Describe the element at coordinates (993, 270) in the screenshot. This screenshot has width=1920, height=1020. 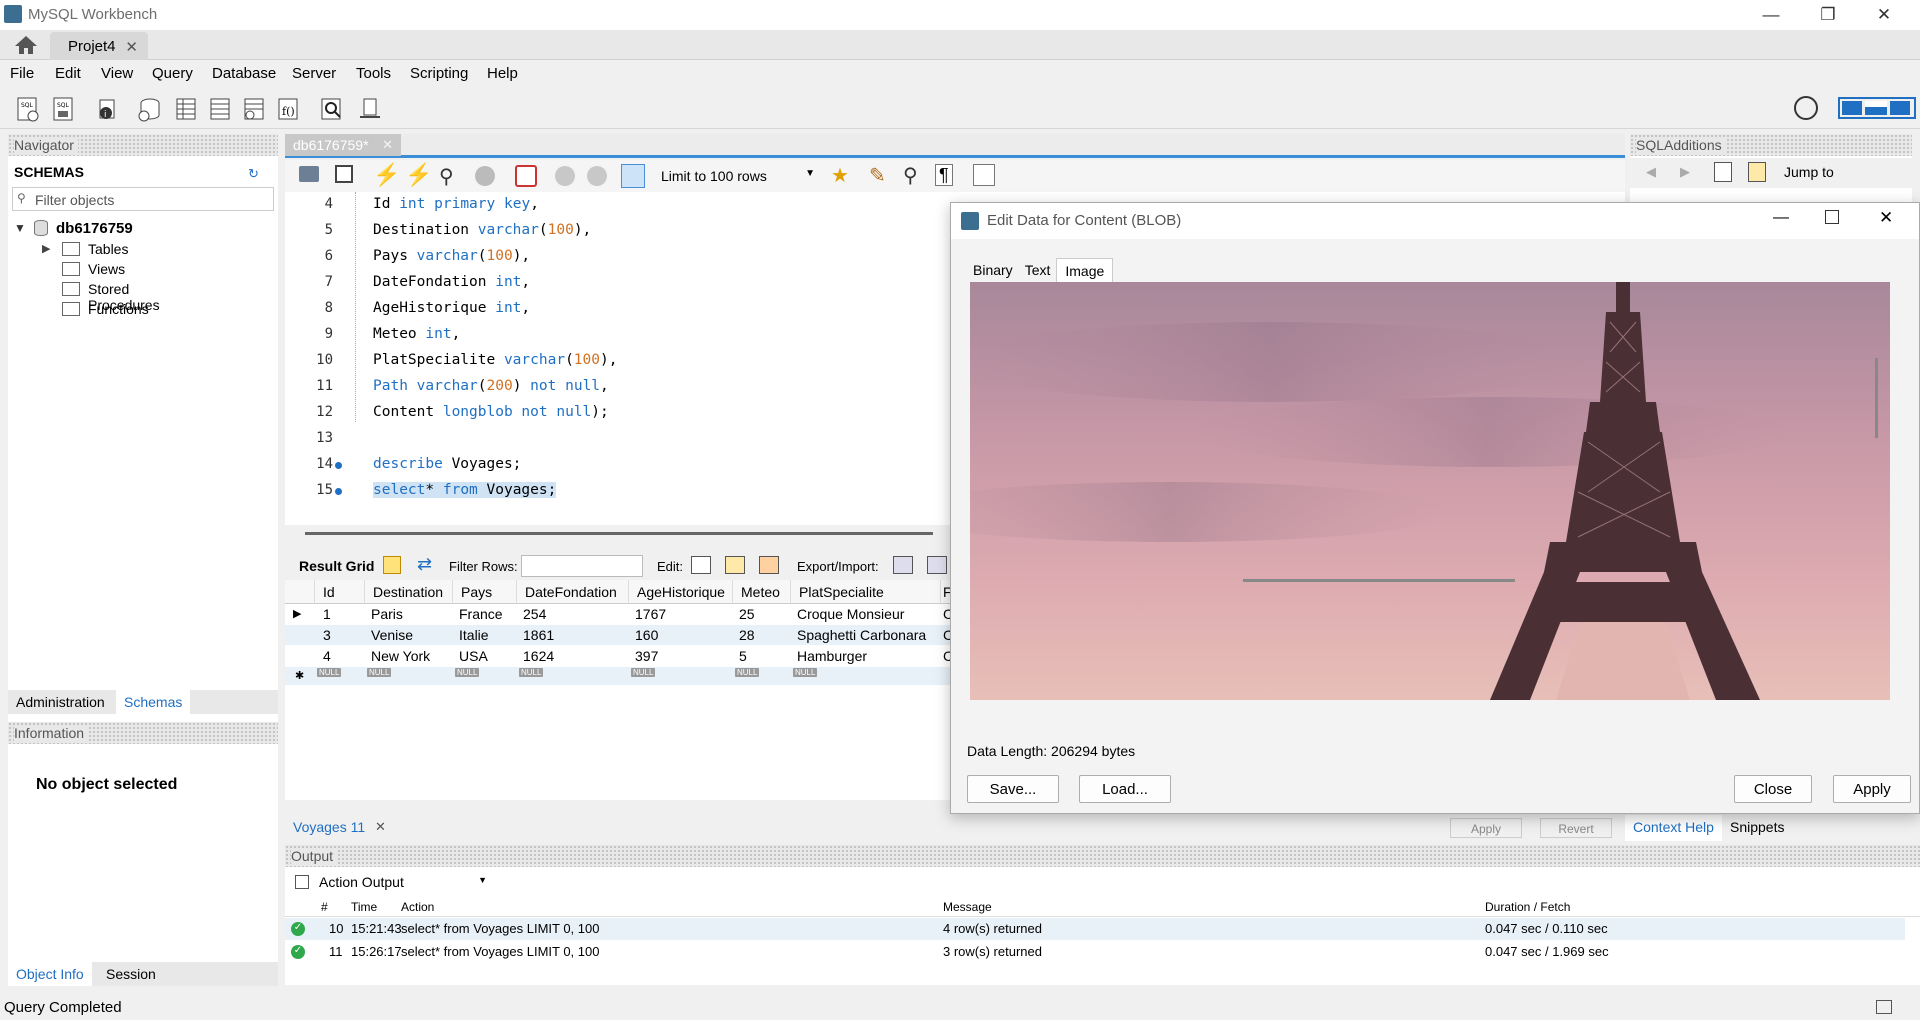
I see `tab-binary: Binary` at that location.